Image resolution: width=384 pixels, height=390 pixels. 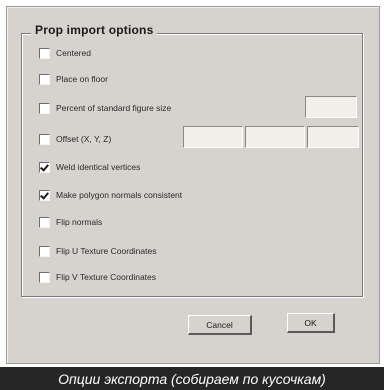 I want to click on option-centered: Centered, so click(x=65, y=53).